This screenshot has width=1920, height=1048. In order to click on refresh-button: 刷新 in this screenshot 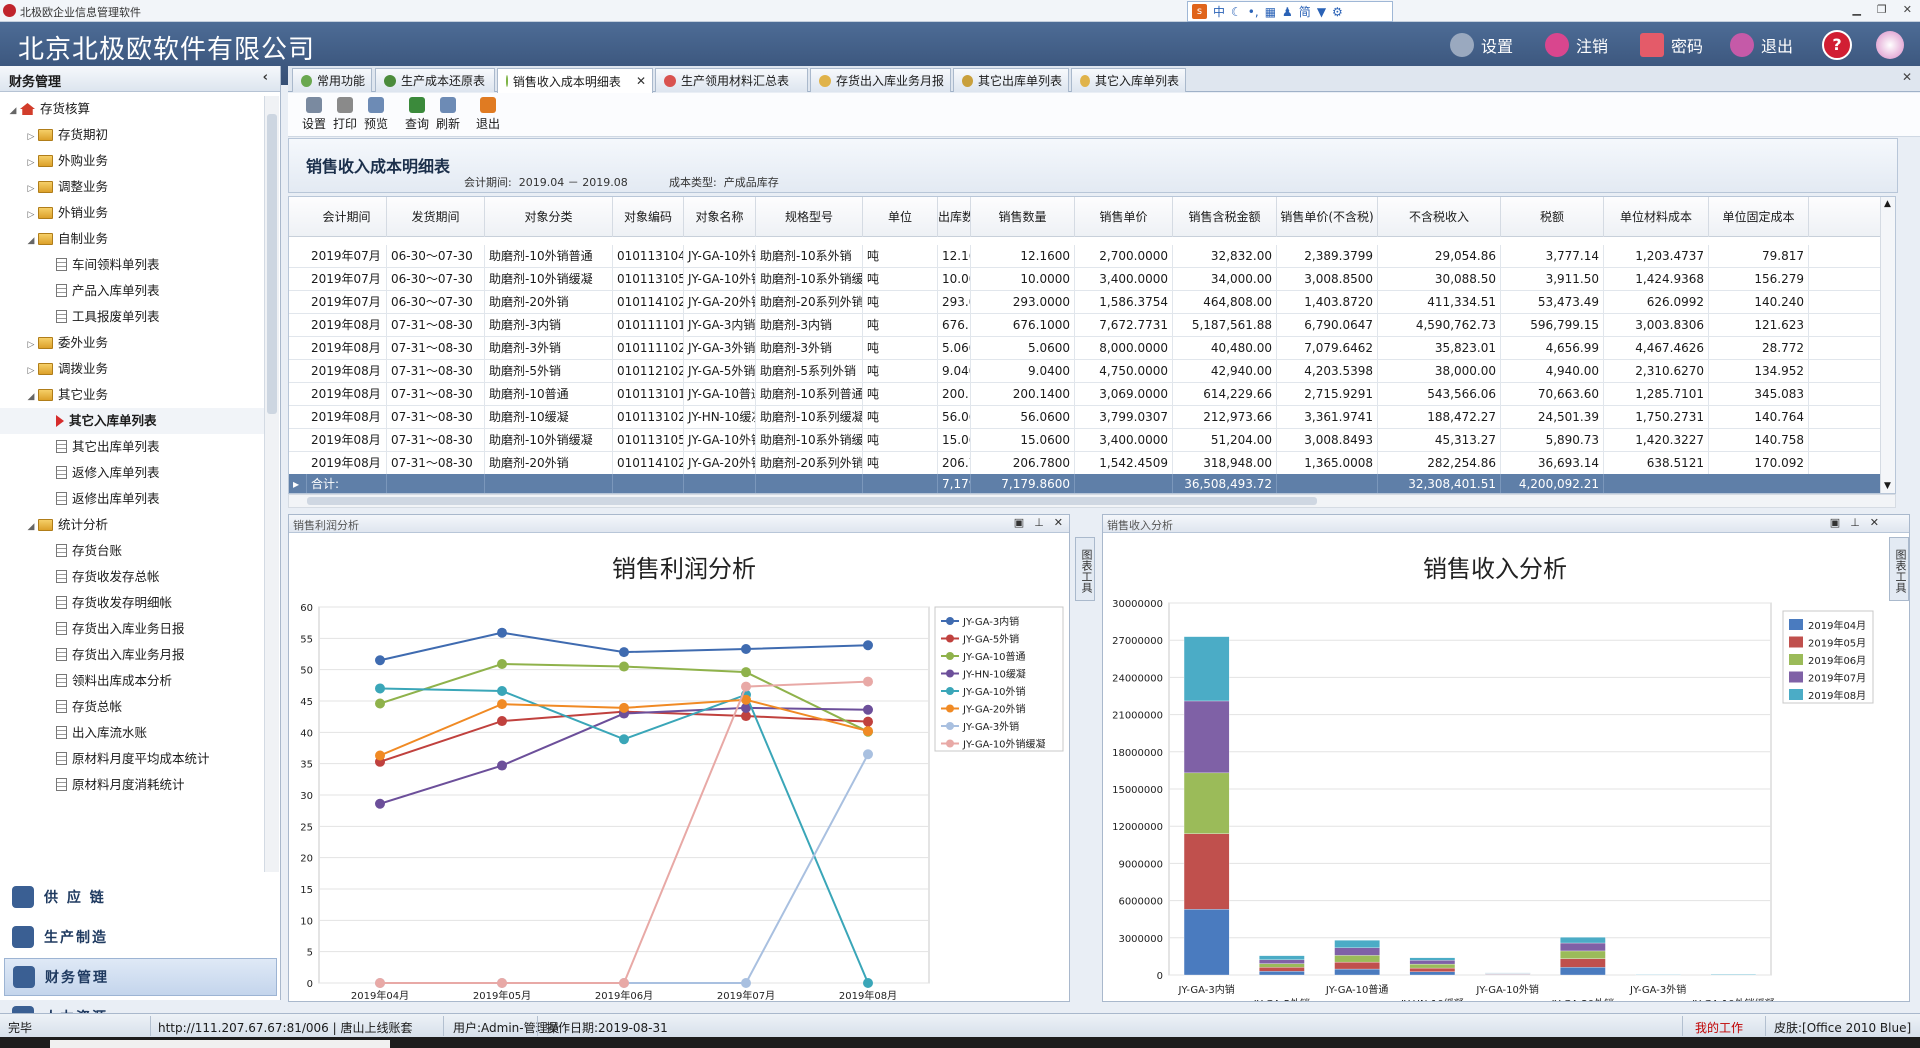, I will do `click(448, 114)`.